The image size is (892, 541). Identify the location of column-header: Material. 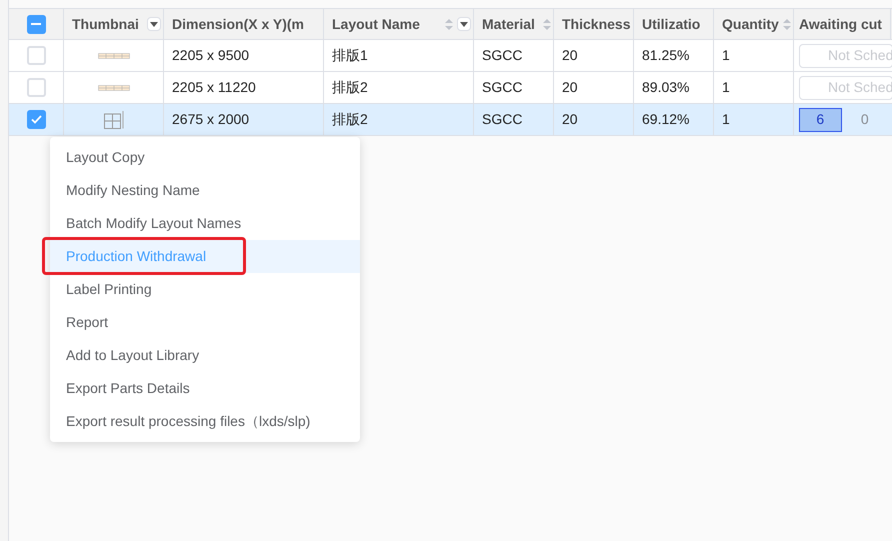
(508, 24).